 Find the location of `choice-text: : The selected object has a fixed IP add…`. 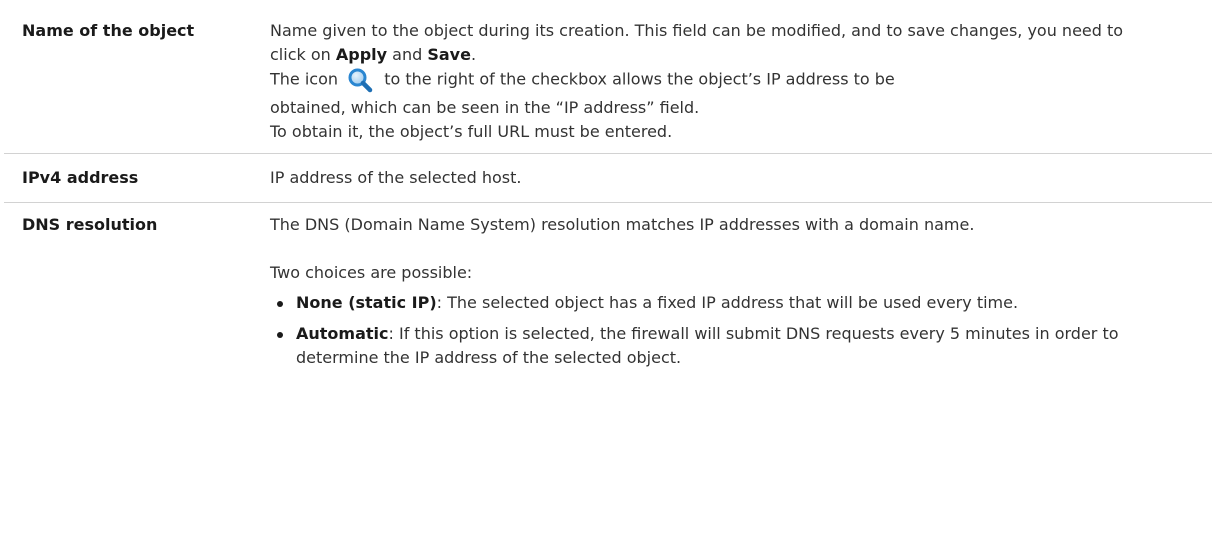

choice-text: : The selected object has a fixed IP add… is located at coordinates (727, 302).